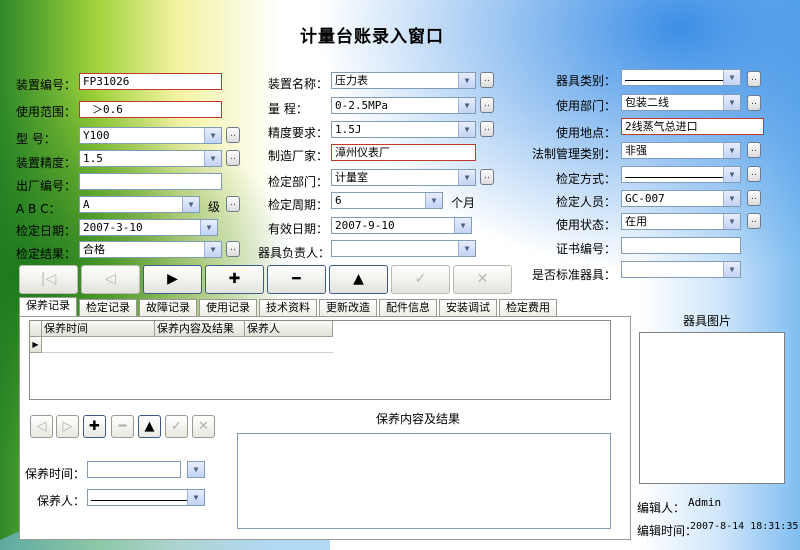 The image size is (800, 550). I want to click on category-value, so click(674, 76).